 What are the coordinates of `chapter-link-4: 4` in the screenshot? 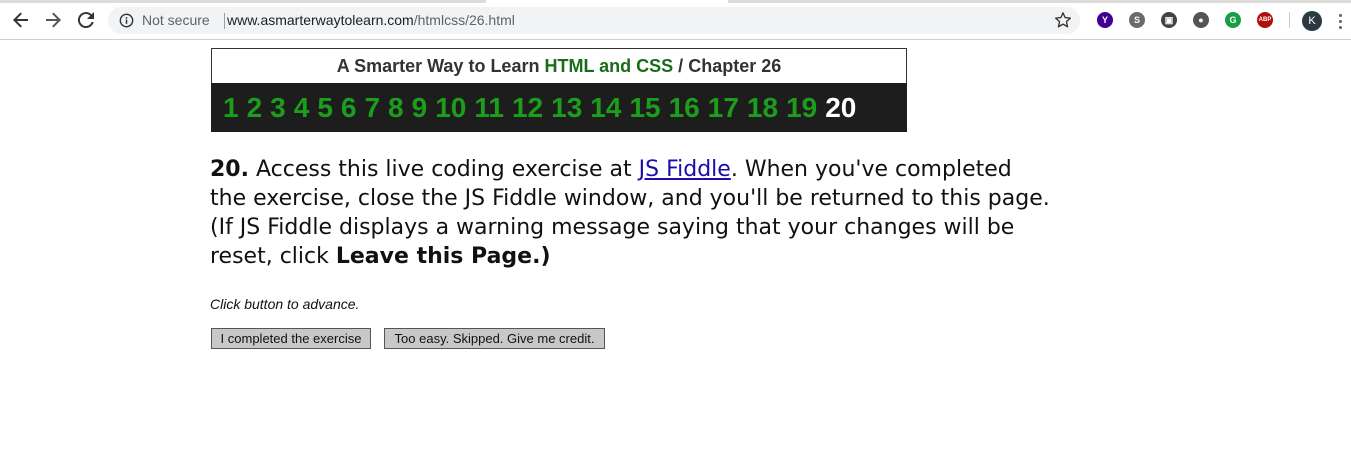 It's located at (302, 108).